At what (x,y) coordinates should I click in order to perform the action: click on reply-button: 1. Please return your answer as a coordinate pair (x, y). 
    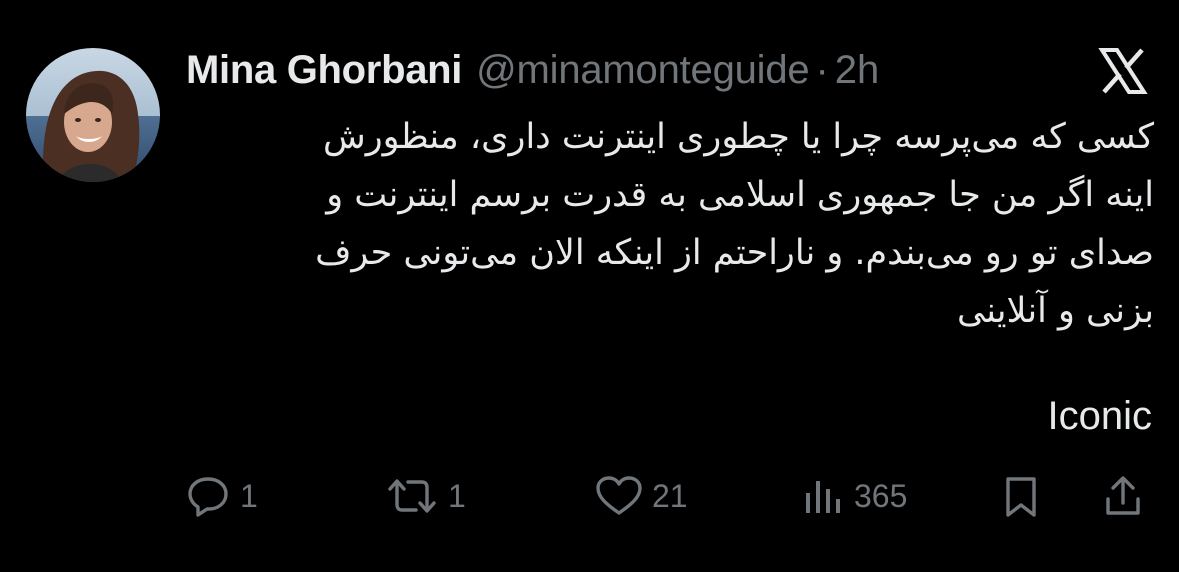
    Looking at the image, I should click on (222, 496).